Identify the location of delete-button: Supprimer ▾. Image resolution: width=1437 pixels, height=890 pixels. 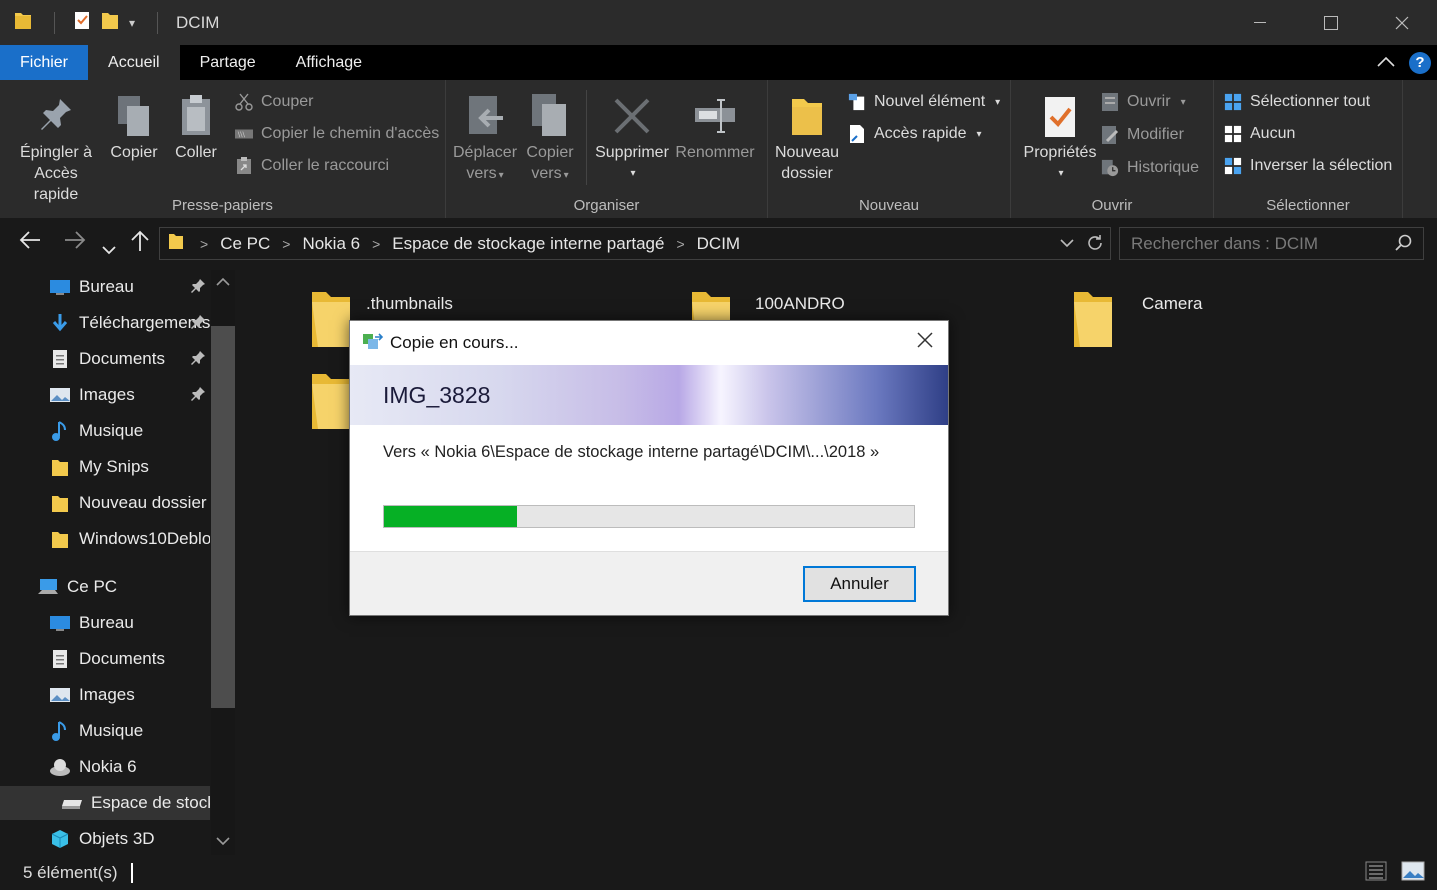
(632, 137).